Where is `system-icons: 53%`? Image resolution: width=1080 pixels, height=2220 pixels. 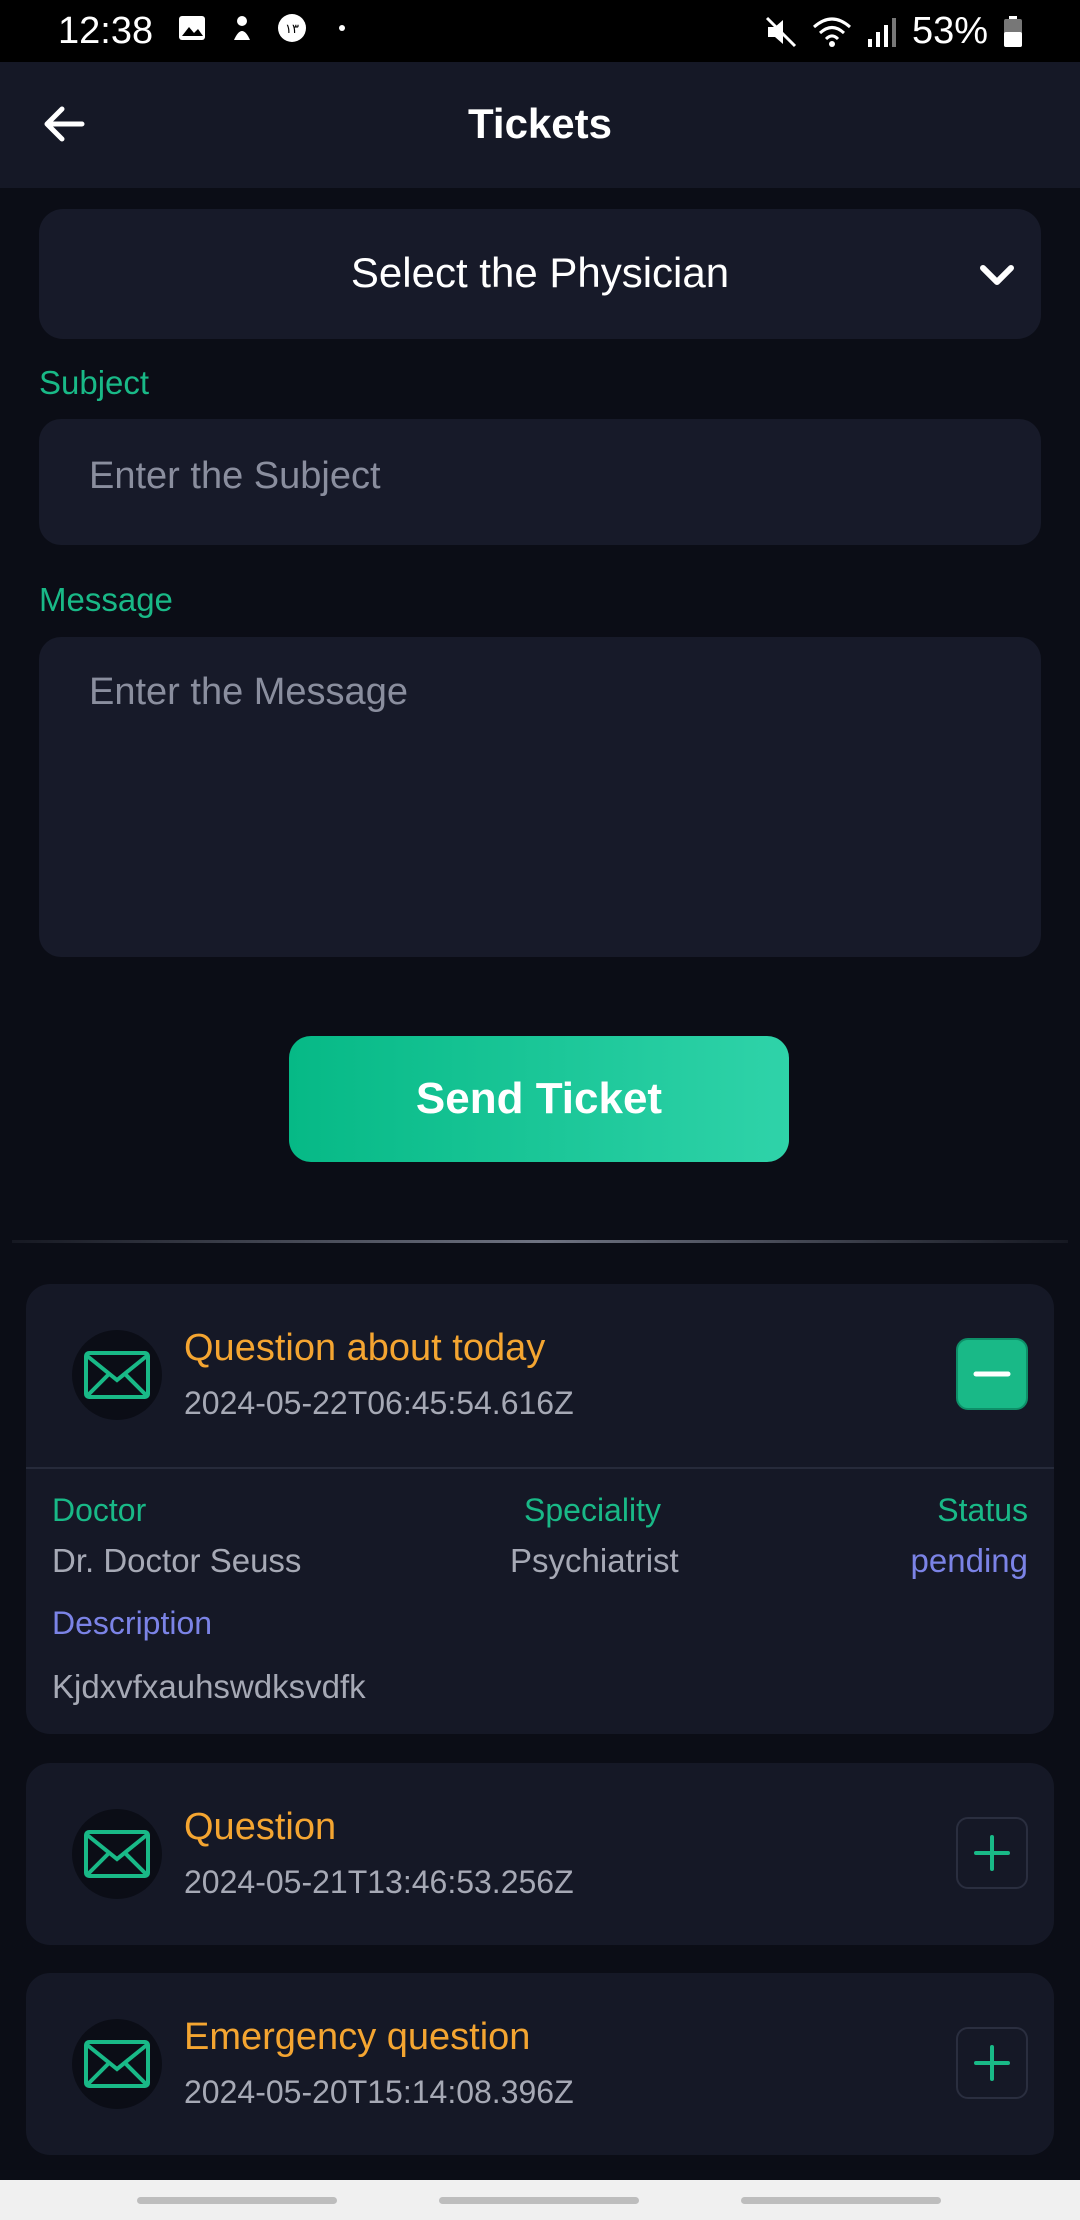 system-icons: 53% is located at coordinates (894, 31).